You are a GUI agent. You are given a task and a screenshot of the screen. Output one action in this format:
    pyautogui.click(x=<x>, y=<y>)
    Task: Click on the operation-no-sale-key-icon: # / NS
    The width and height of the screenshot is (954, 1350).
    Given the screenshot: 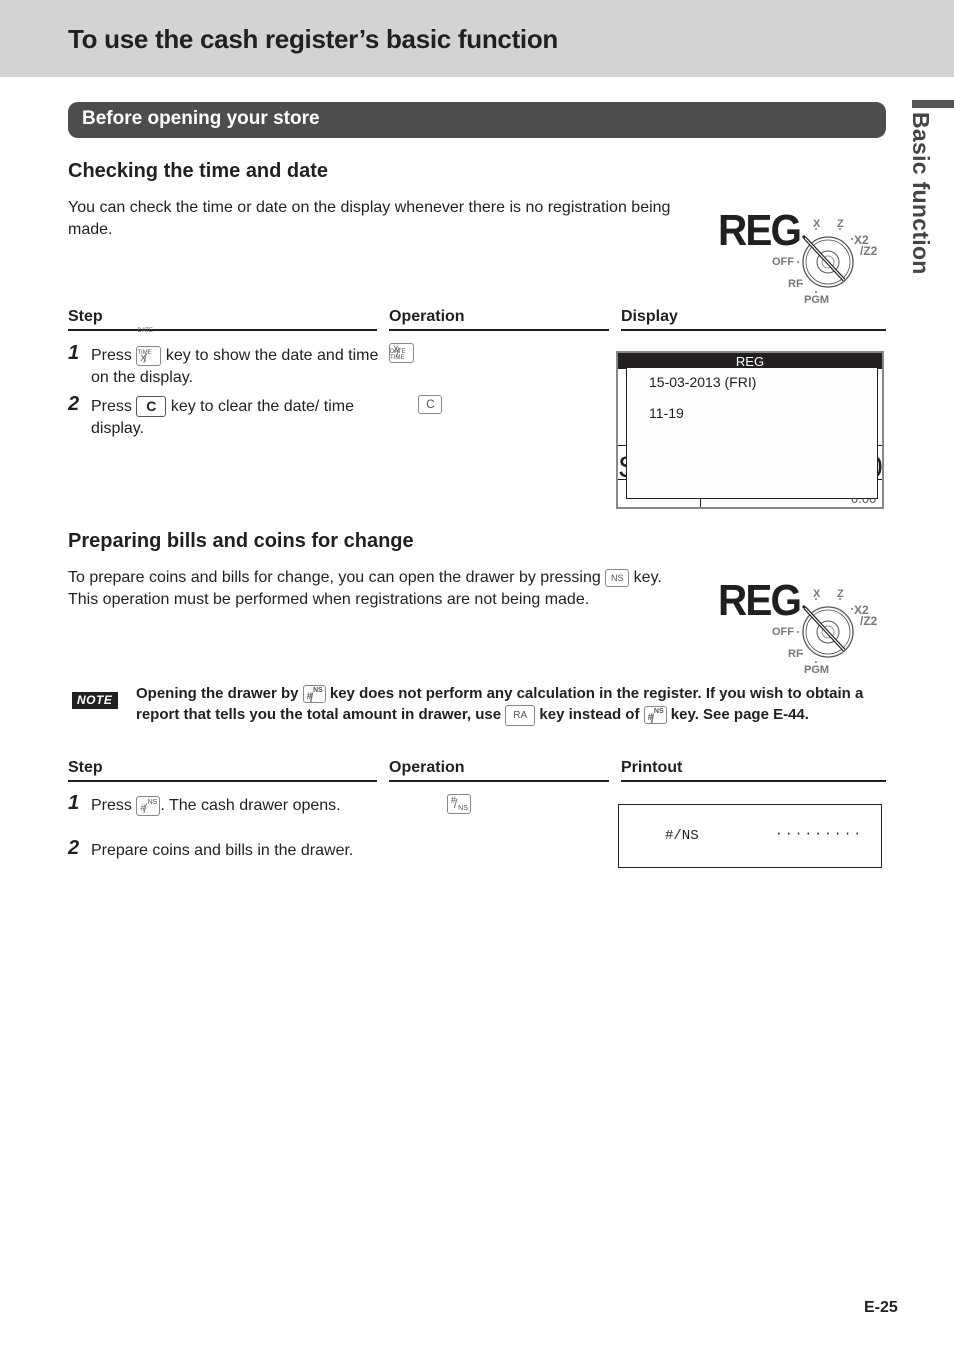 What is the action you would take?
    pyautogui.click(x=458, y=804)
    